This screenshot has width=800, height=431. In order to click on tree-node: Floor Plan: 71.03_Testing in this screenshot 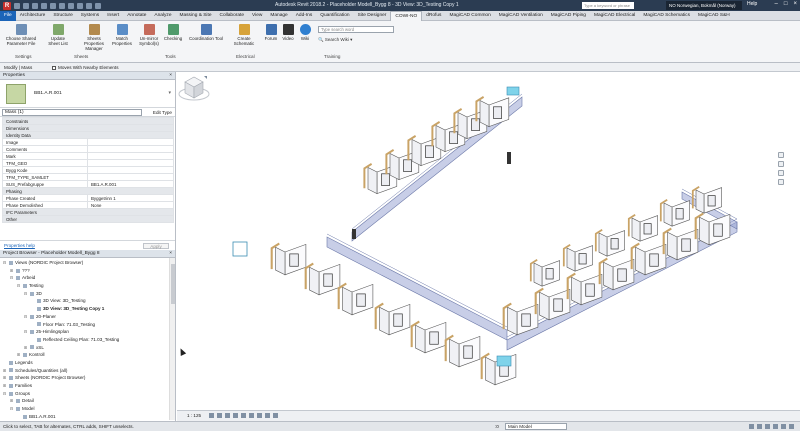, I will do `click(87, 325)`.